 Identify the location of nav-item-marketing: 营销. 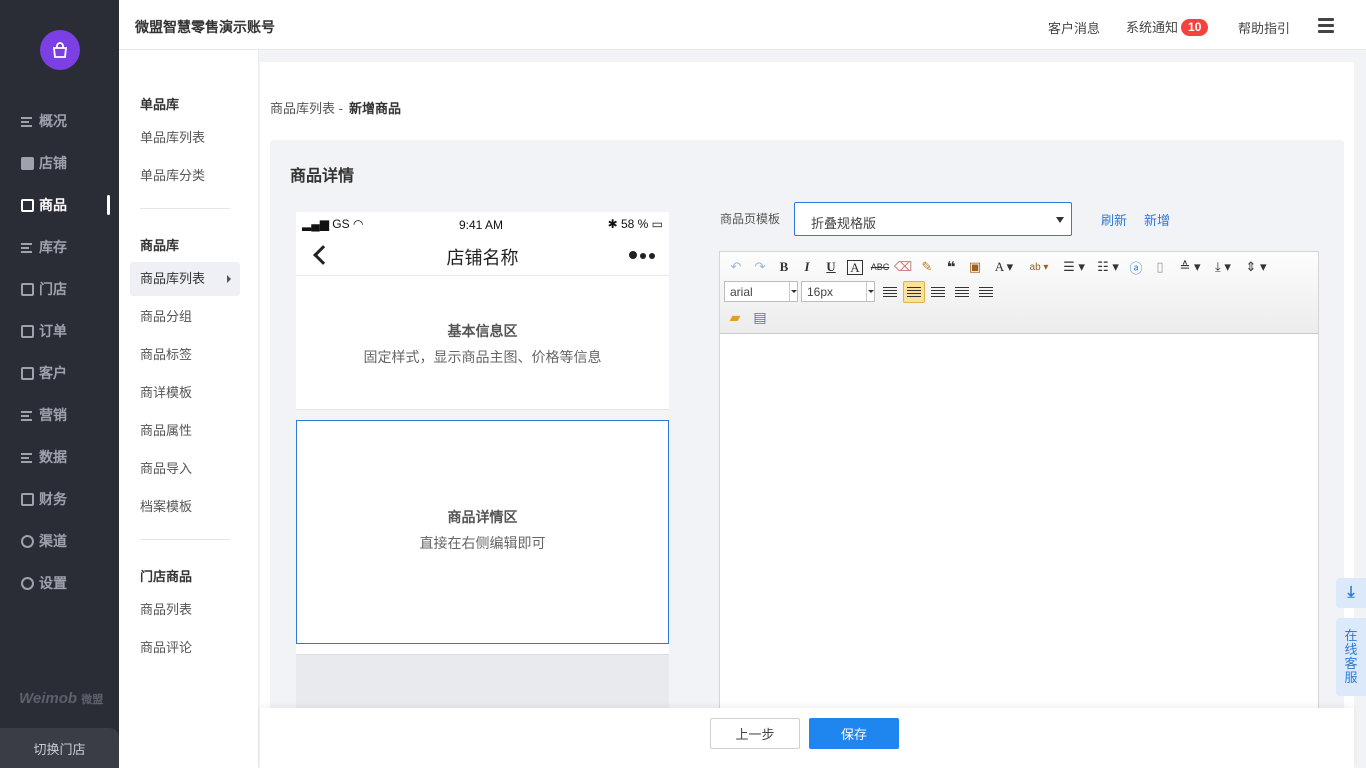
(59, 415).